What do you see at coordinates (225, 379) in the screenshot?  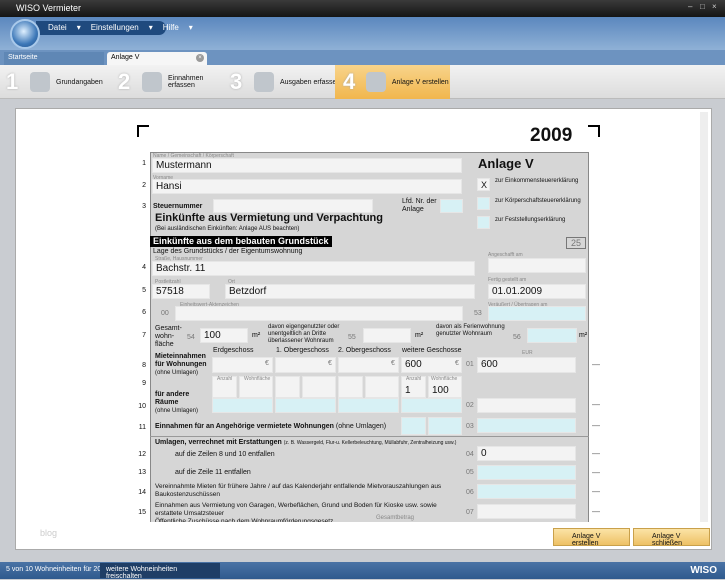 I see `anzahl-label: Anzahl` at bounding box center [225, 379].